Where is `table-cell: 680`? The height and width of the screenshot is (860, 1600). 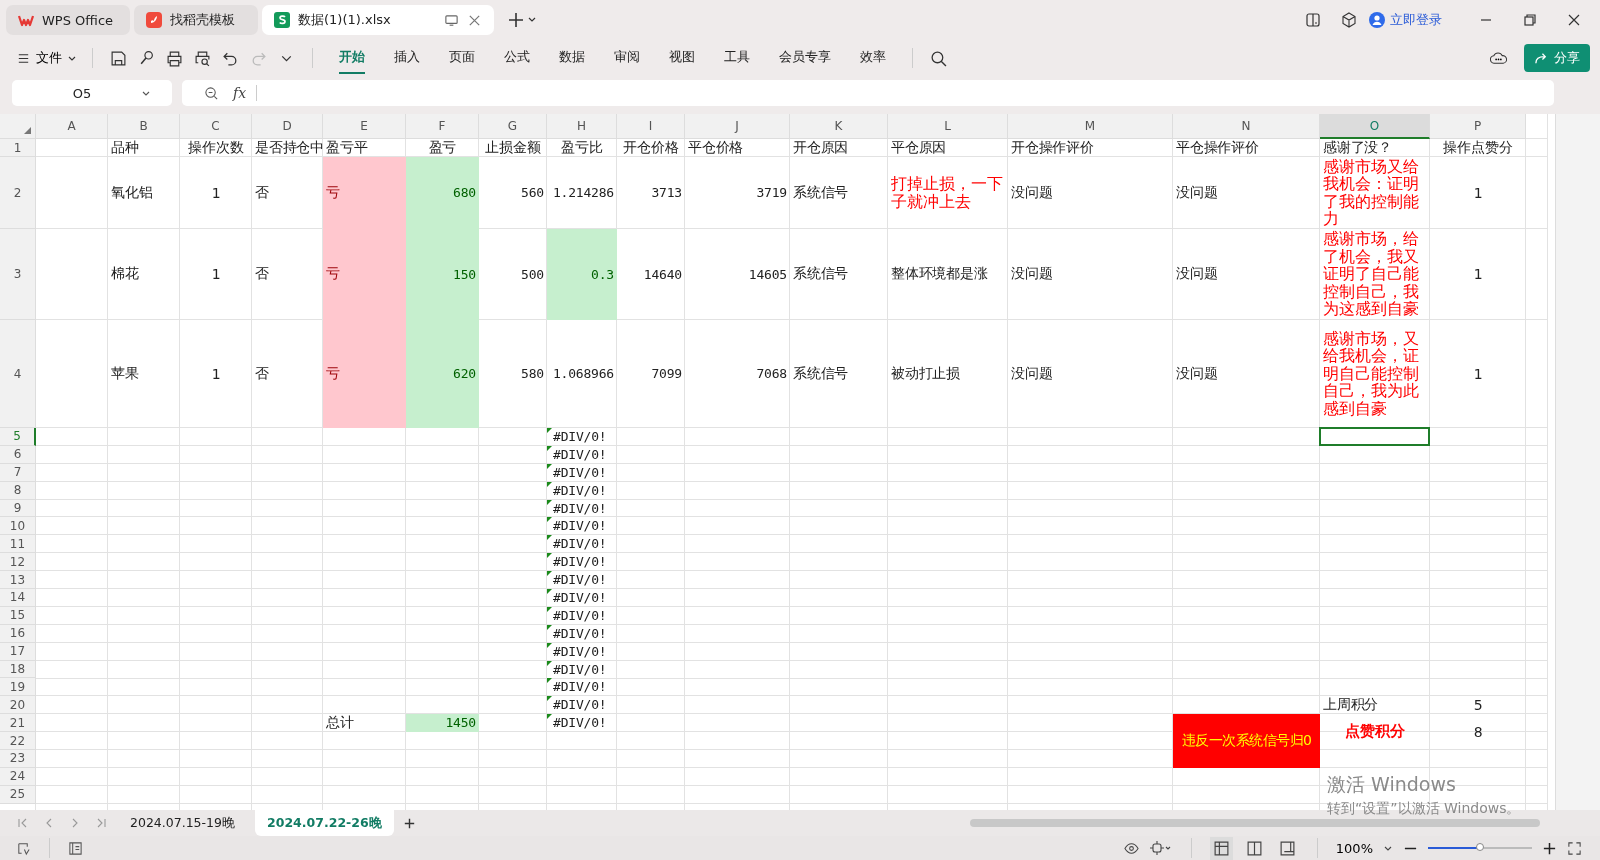 table-cell: 680 is located at coordinates (442, 193).